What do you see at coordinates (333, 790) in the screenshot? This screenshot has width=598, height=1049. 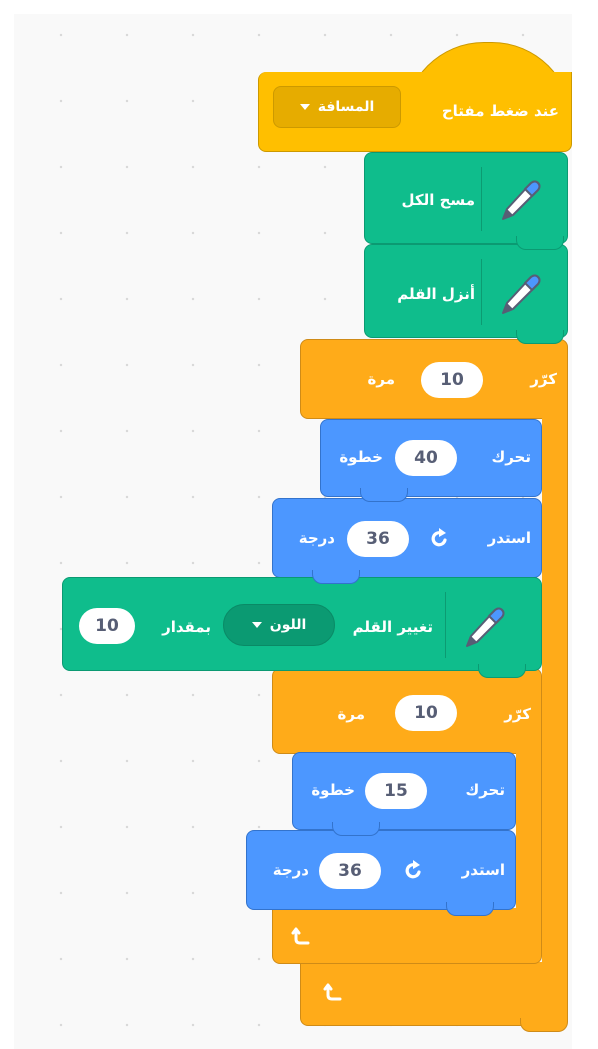 I see `inner-move-steps-unit: خطوة` at bounding box center [333, 790].